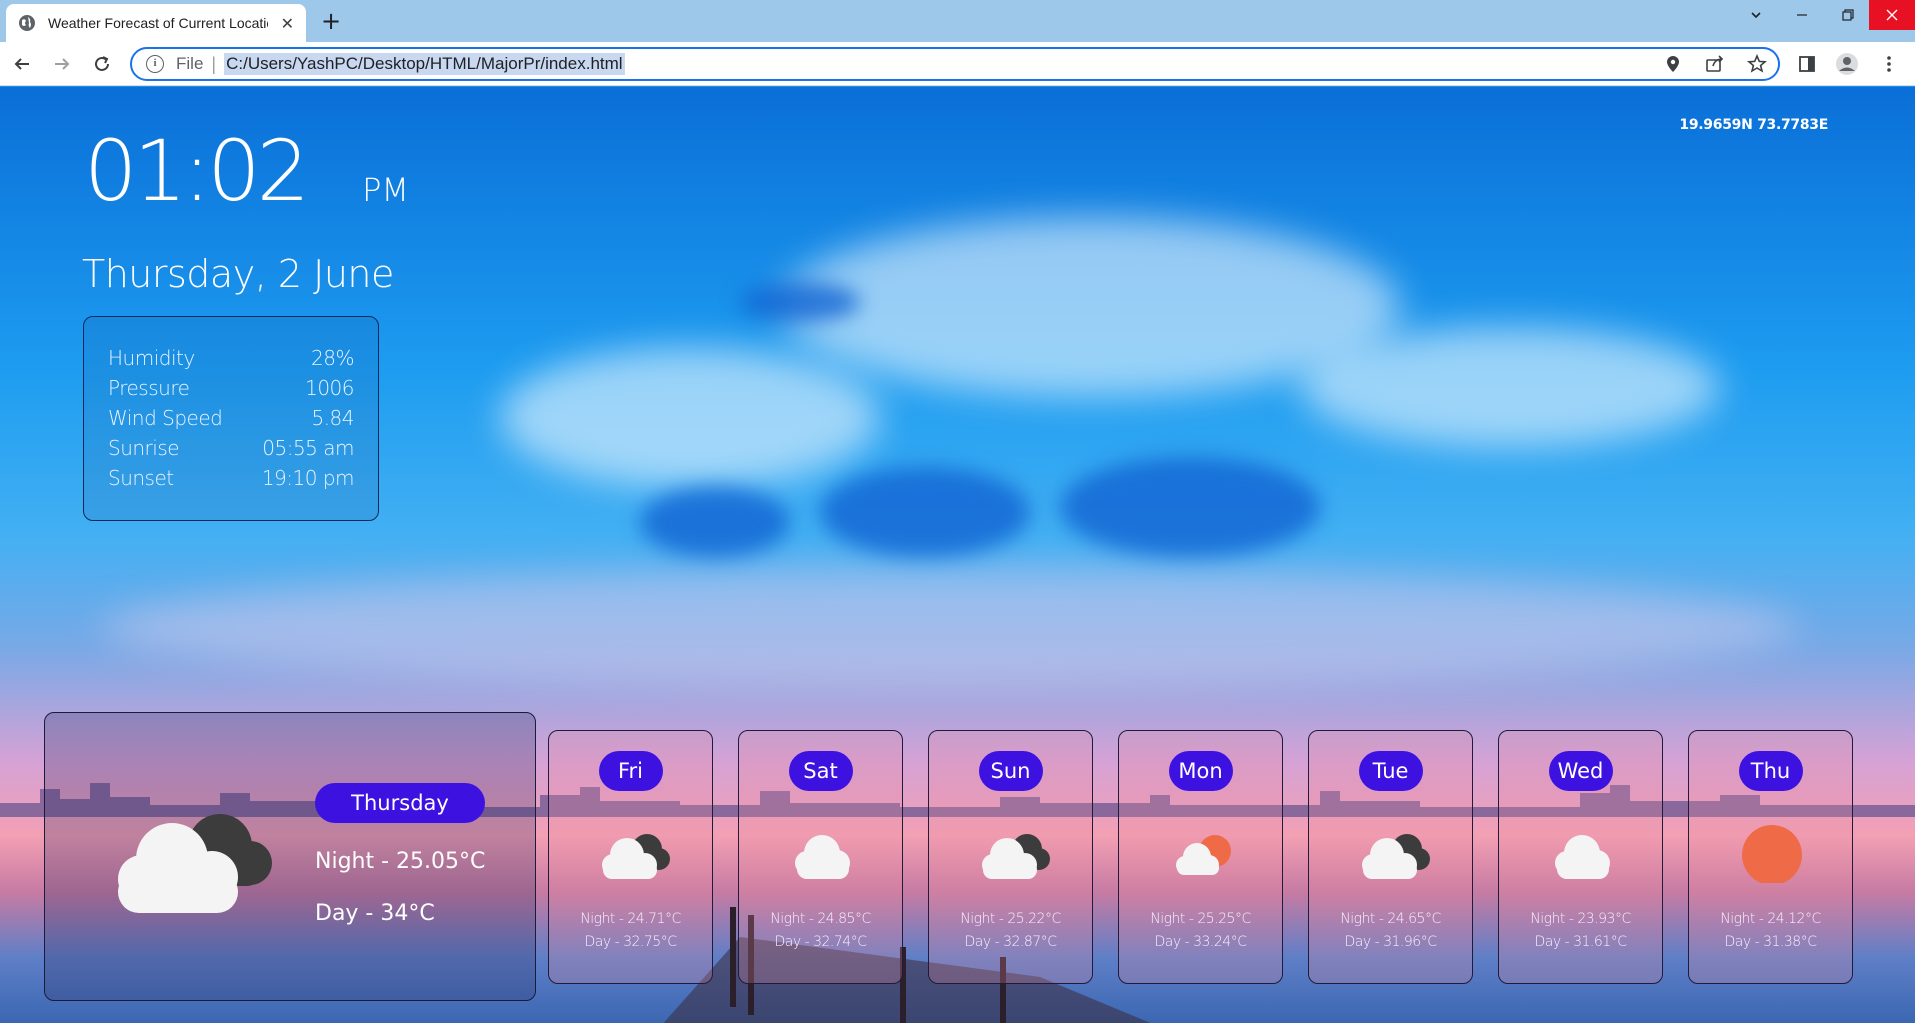 The height and width of the screenshot is (1023, 1915). What do you see at coordinates (1770, 771) in the screenshot?
I see `forecast-day-pill: Thu` at bounding box center [1770, 771].